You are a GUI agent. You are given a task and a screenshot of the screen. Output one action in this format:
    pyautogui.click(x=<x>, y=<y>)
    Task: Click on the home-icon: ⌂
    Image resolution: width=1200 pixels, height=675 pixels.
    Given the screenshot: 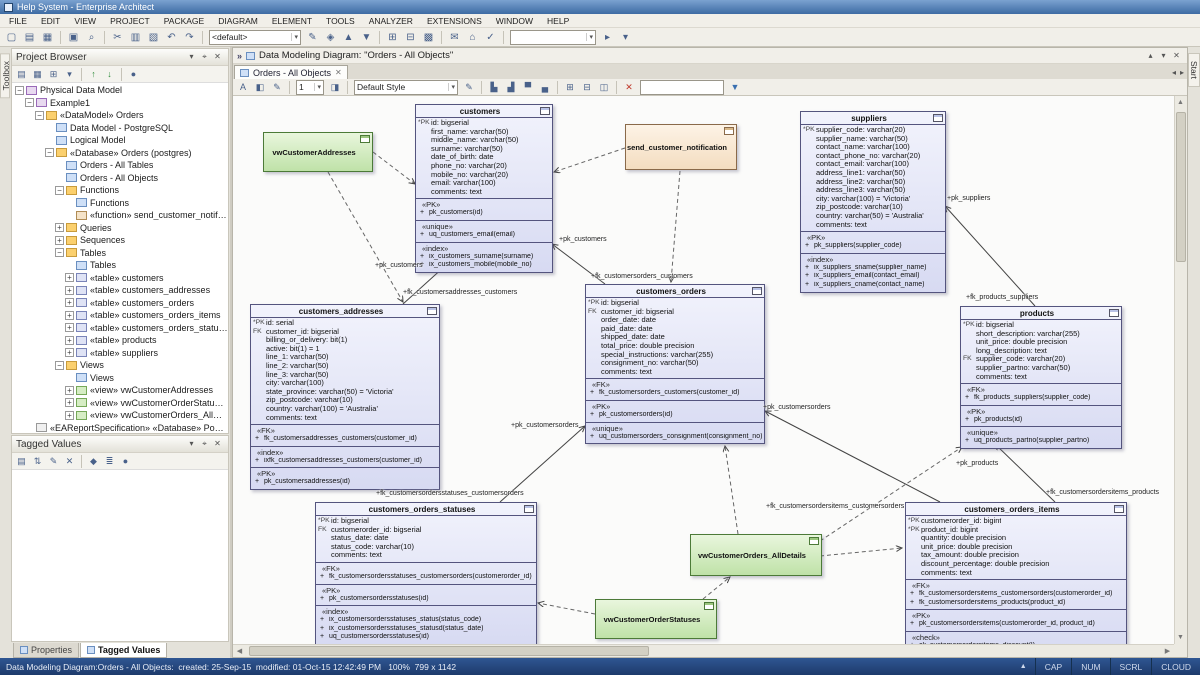 What is the action you would take?
    pyautogui.click(x=472, y=37)
    